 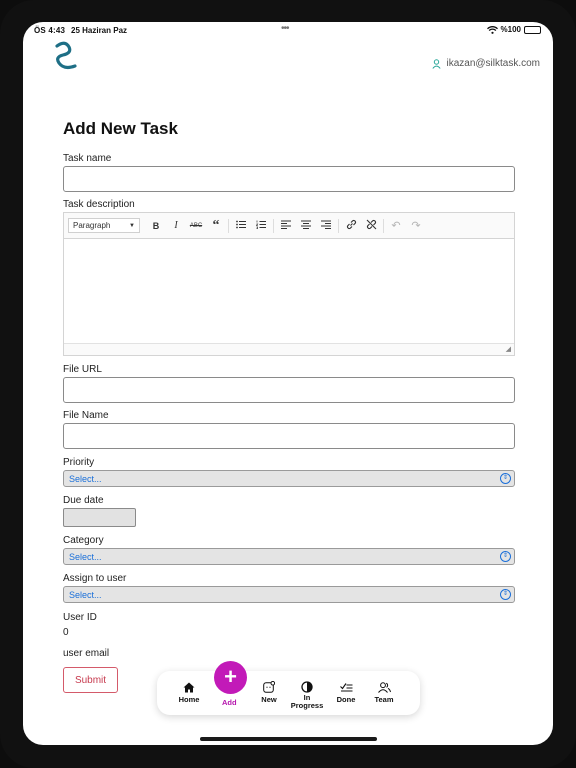 What do you see at coordinates (289, 556) in the screenshot?
I see `category-select: Select... ⇕` at bounding box center [289, 556].